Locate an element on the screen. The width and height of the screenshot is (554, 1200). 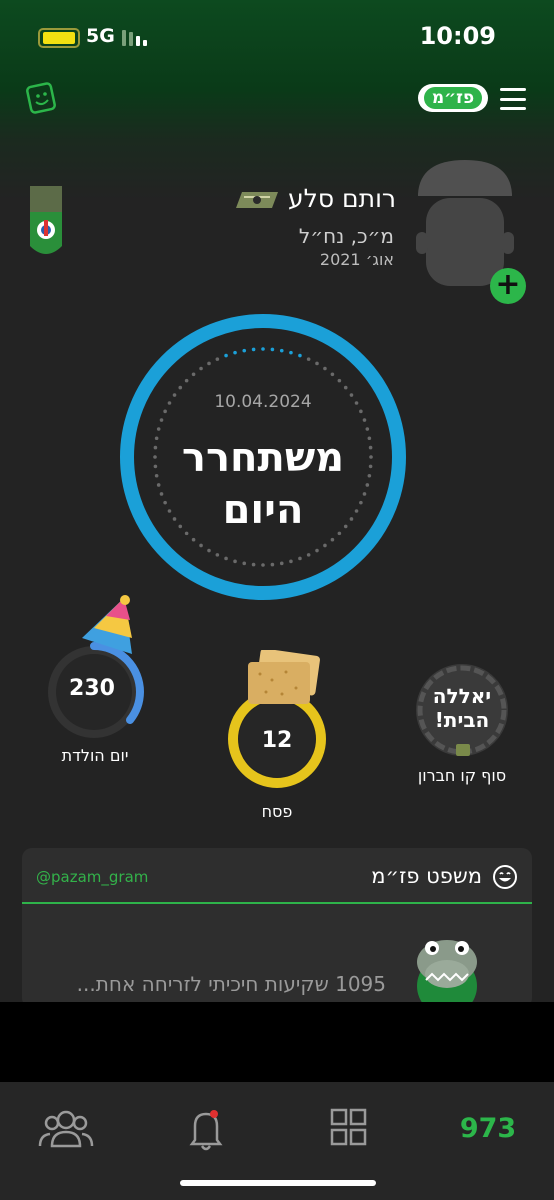
release-date: 10.04.2024 is located at coordinates (263, 402).